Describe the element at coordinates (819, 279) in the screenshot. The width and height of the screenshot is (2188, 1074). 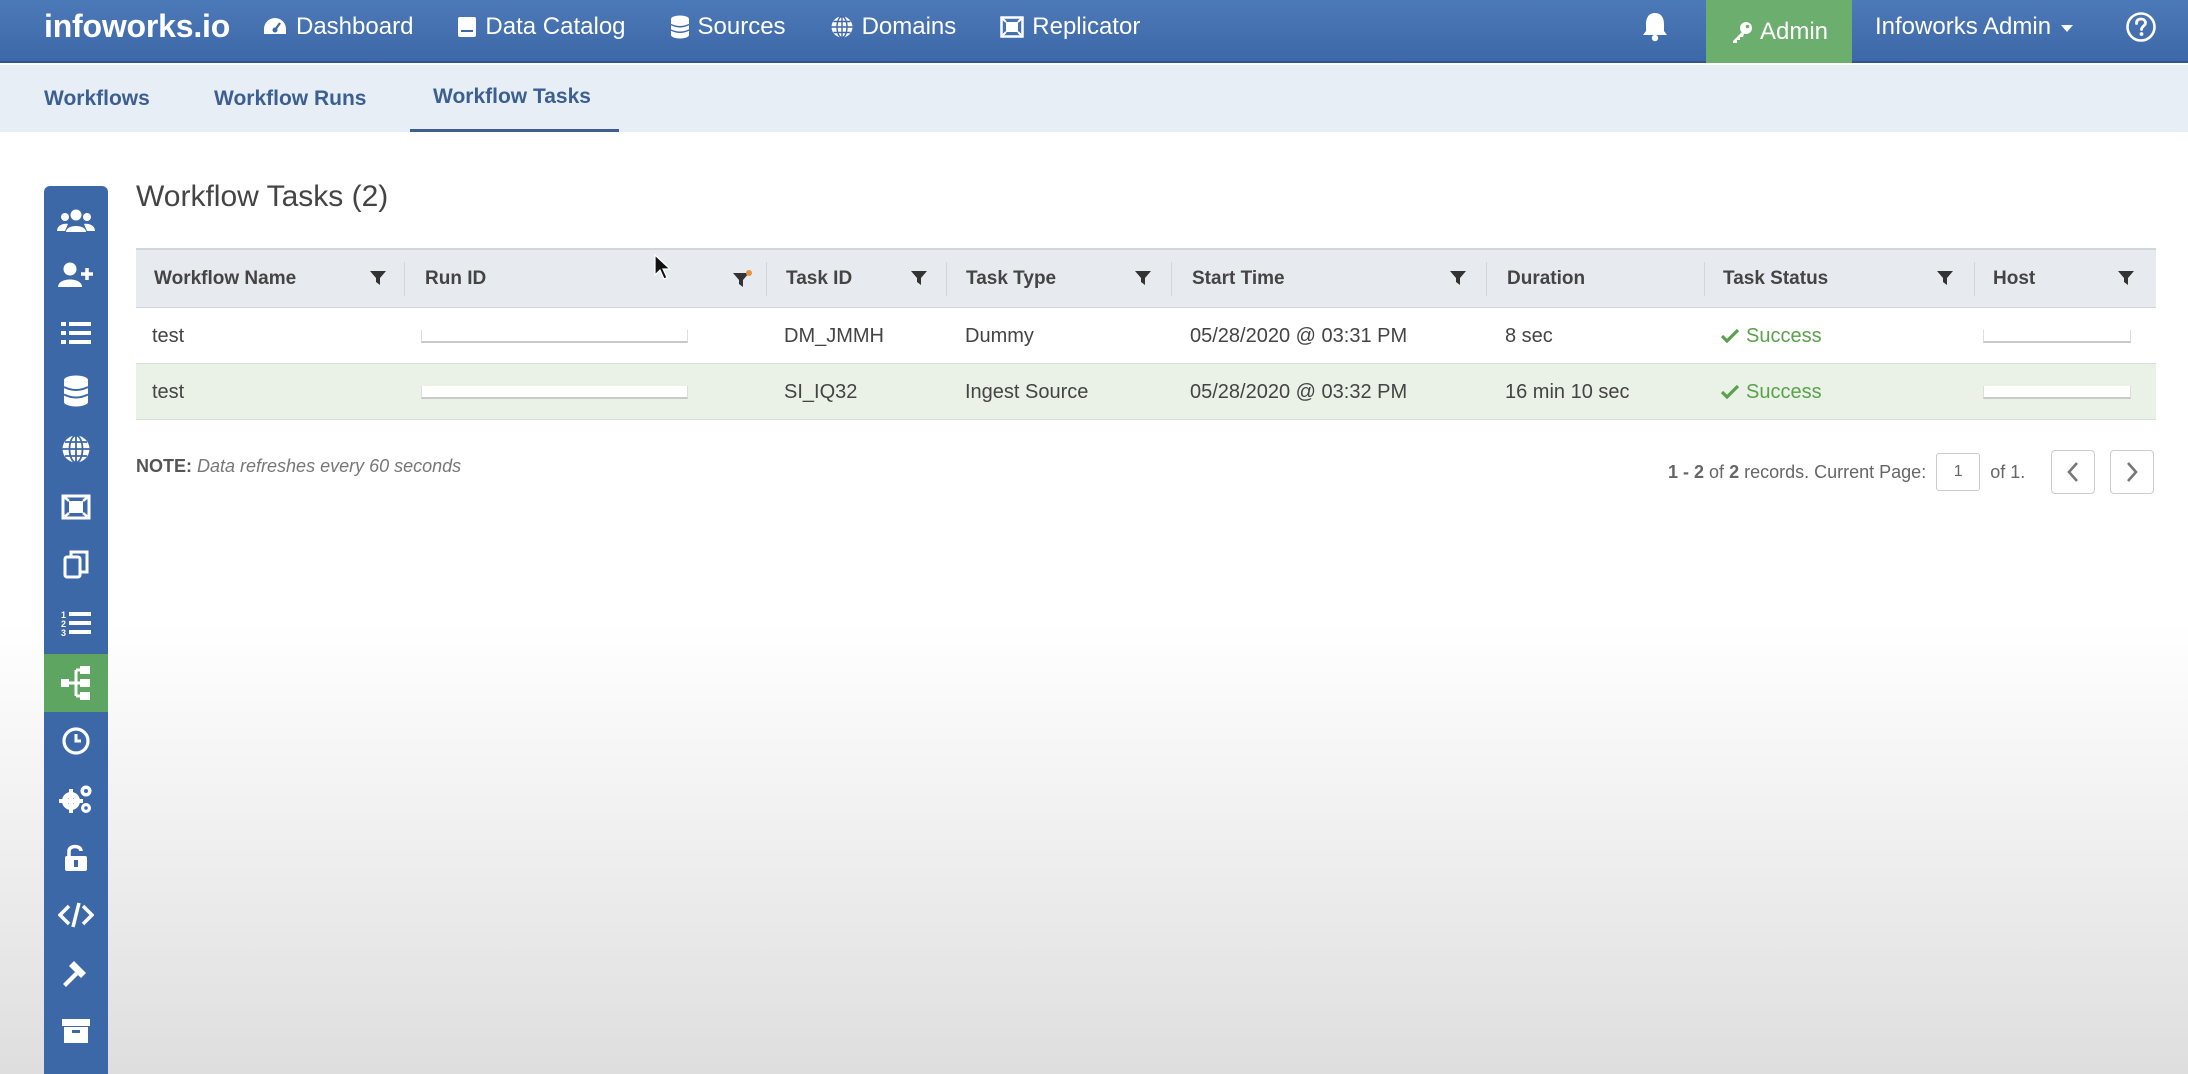
I see `col-task-id: Task ID` at that location.